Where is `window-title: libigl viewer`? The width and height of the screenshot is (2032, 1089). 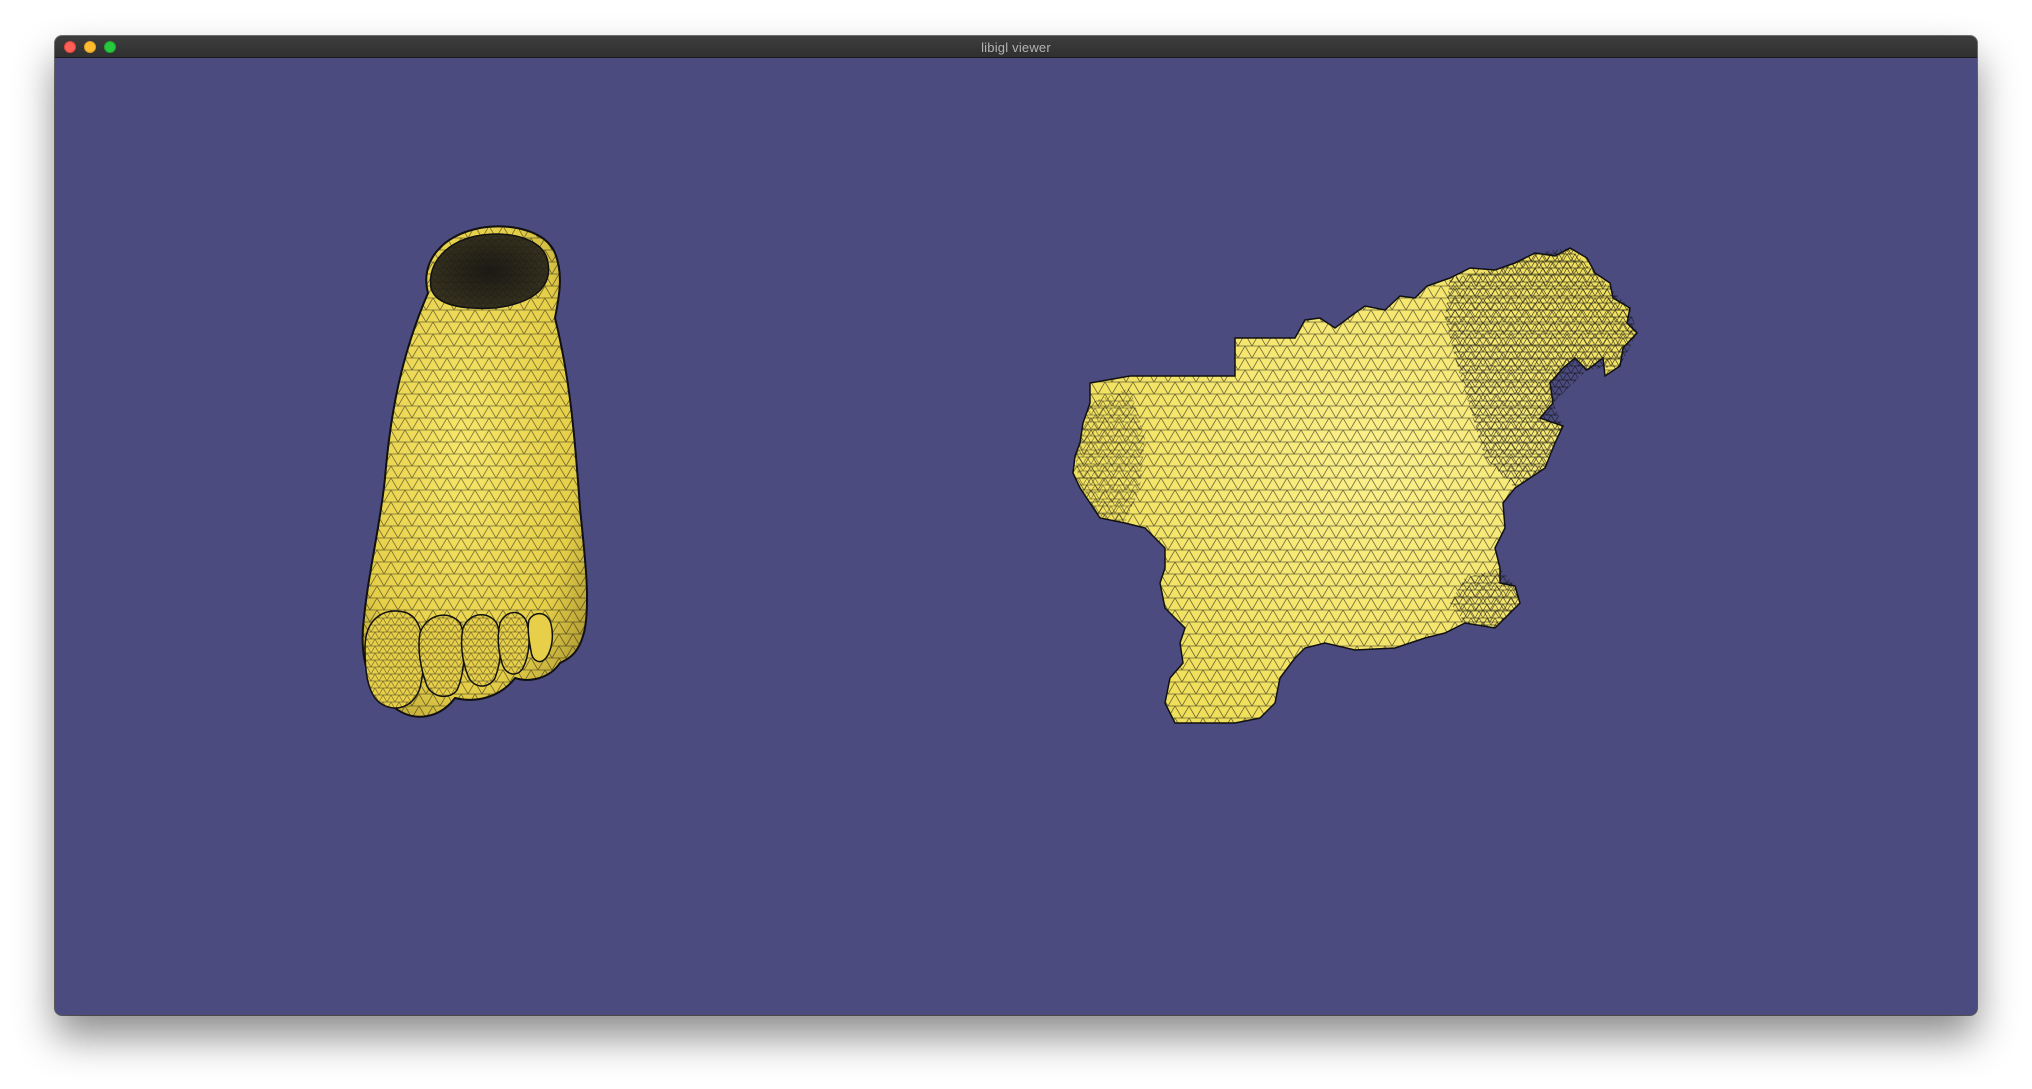
window-title: libigl viewer is located at coordinates (1016, 47).